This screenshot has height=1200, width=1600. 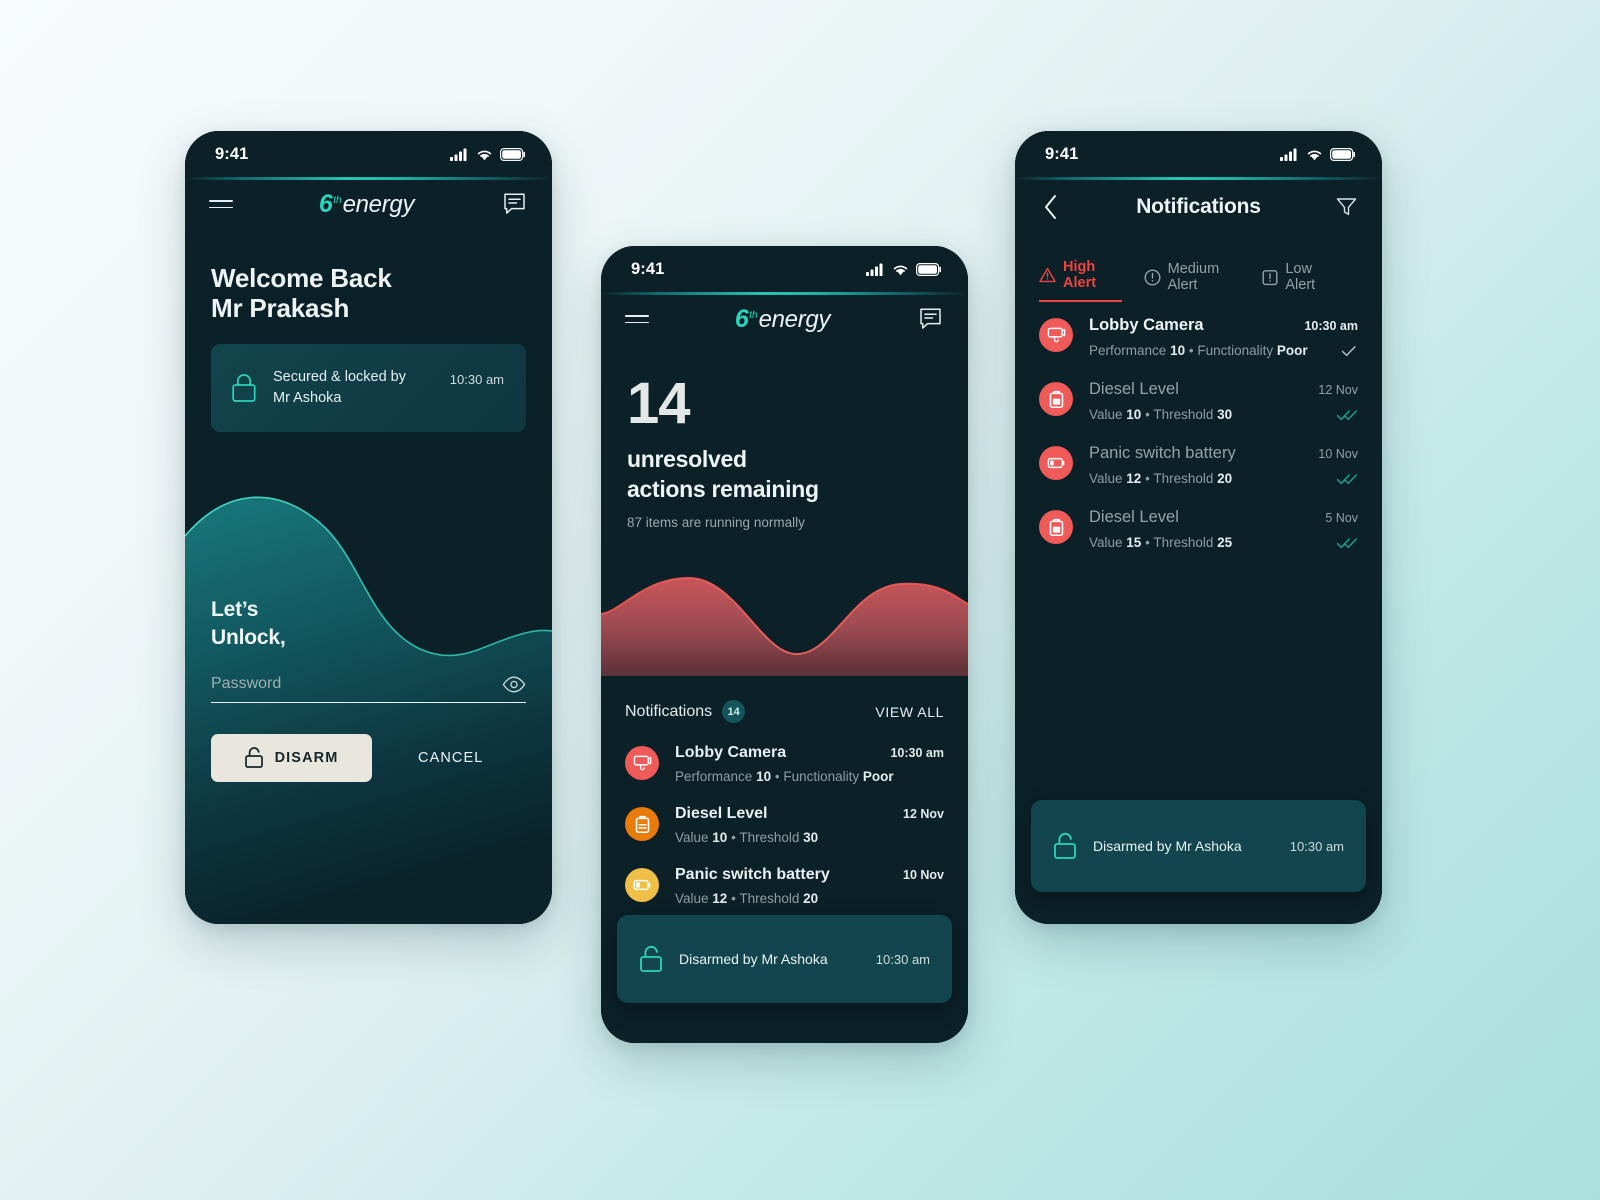 What do you see at coordinates (1198, 207) in the screenshot?
I see `notifications-top-bar: Notifications` at bounding box center [1198, 207].